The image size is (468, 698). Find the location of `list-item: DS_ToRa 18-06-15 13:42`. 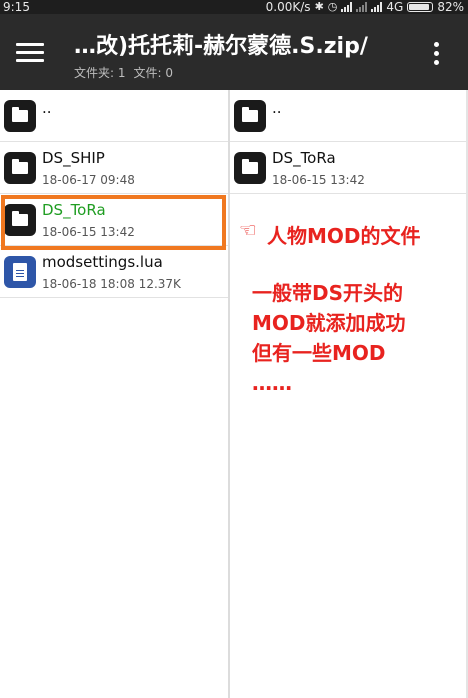

list-item: DS_ToRa 18-06-15 13:42 is located at coordinates (349, 168).